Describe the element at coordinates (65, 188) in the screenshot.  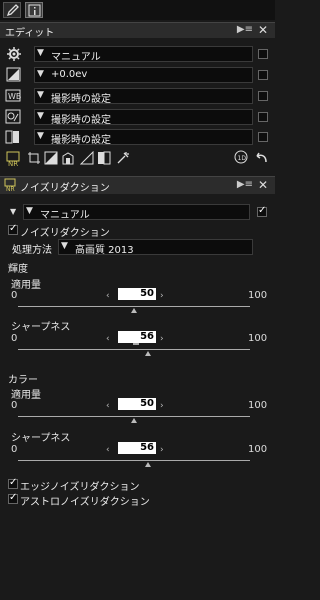
I see `nr-panel-title: ノイズリダクション` at that location.